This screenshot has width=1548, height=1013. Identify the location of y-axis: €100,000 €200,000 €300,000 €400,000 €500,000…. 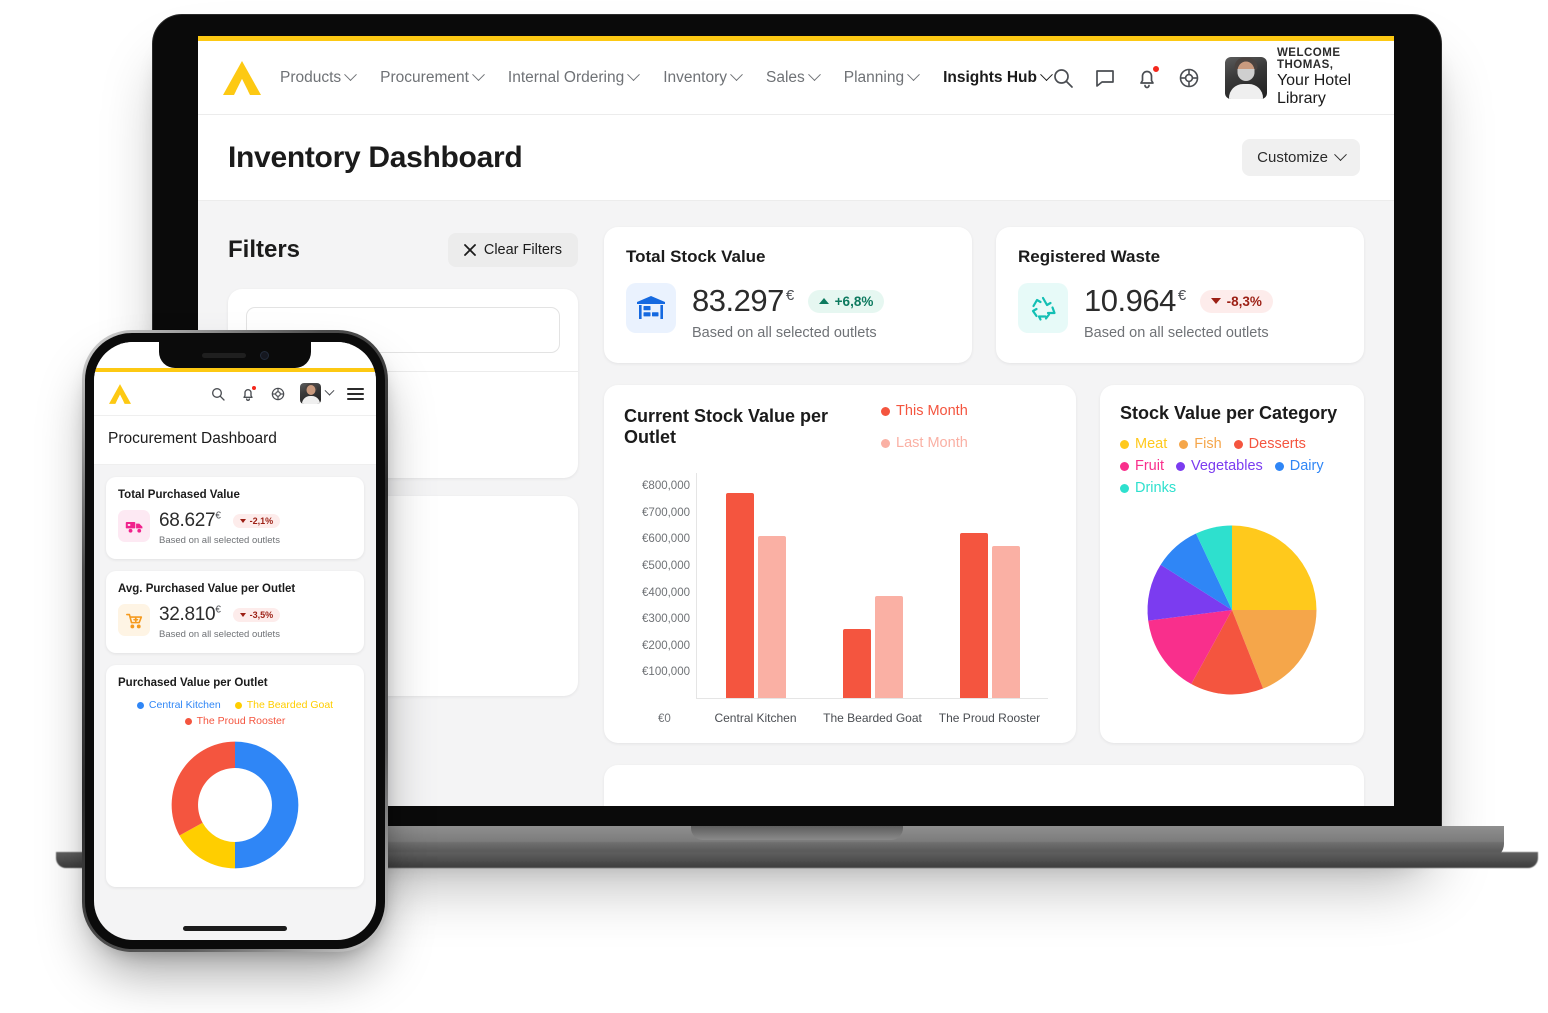
(660, 581).